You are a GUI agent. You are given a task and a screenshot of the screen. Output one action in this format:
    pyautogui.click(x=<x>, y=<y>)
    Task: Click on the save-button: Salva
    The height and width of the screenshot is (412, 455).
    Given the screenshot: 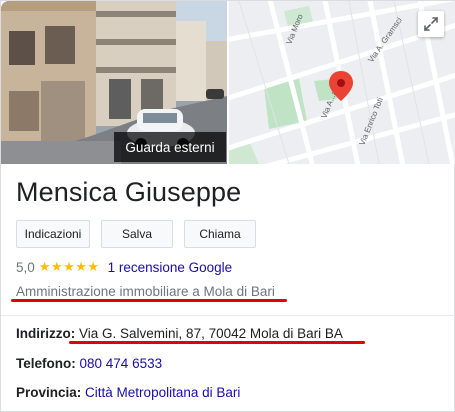 What is the action you would take?
    pyautogui.click(x=137, y=234)
    